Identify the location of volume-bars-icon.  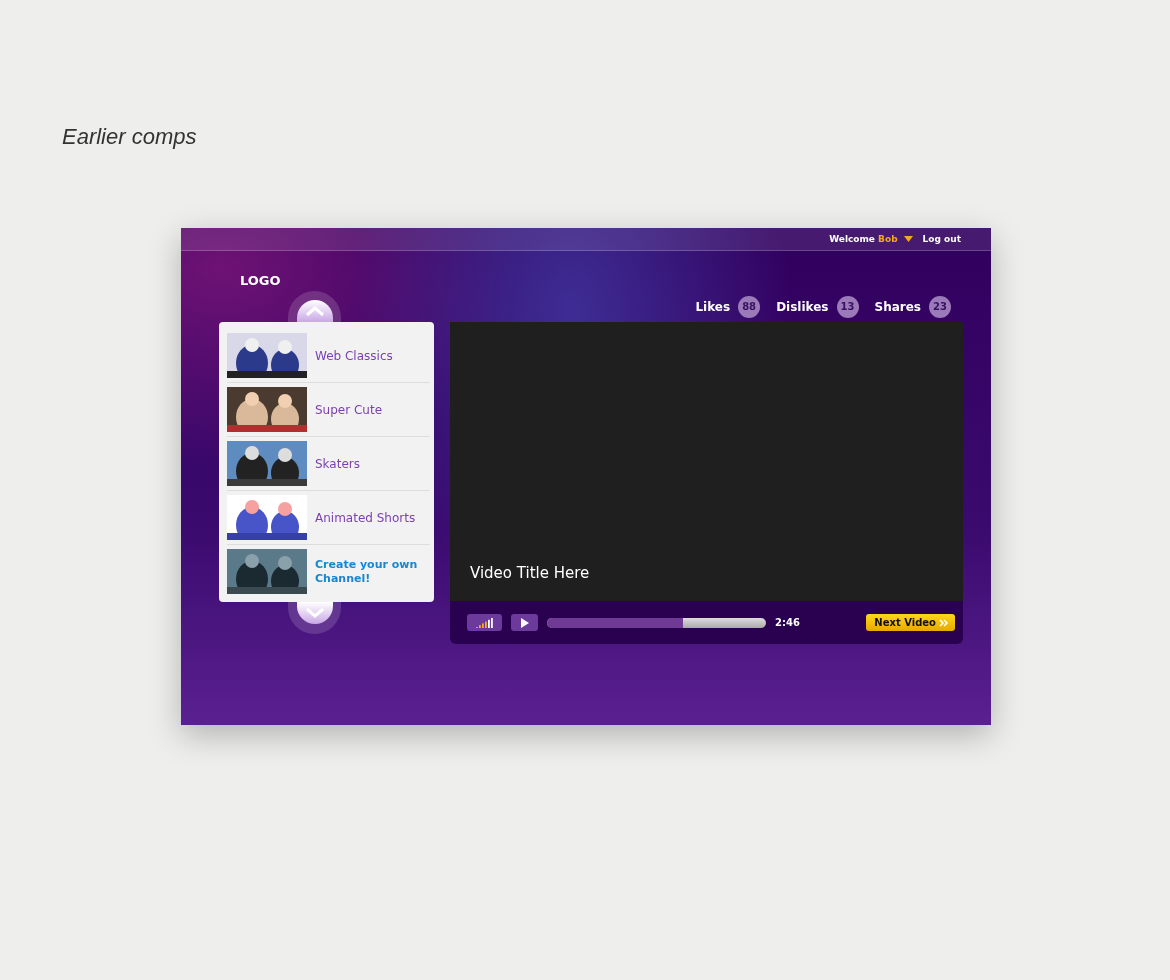
(484, 622).